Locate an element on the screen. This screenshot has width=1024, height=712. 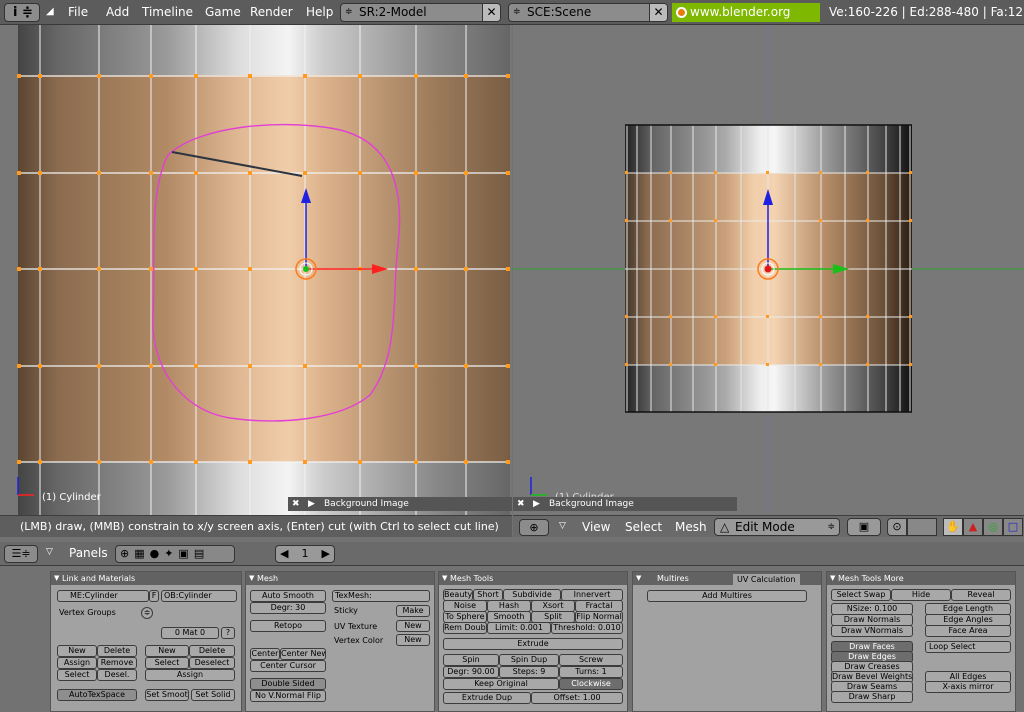
material-delete-button: Delete is located at coordinates (212, 651).